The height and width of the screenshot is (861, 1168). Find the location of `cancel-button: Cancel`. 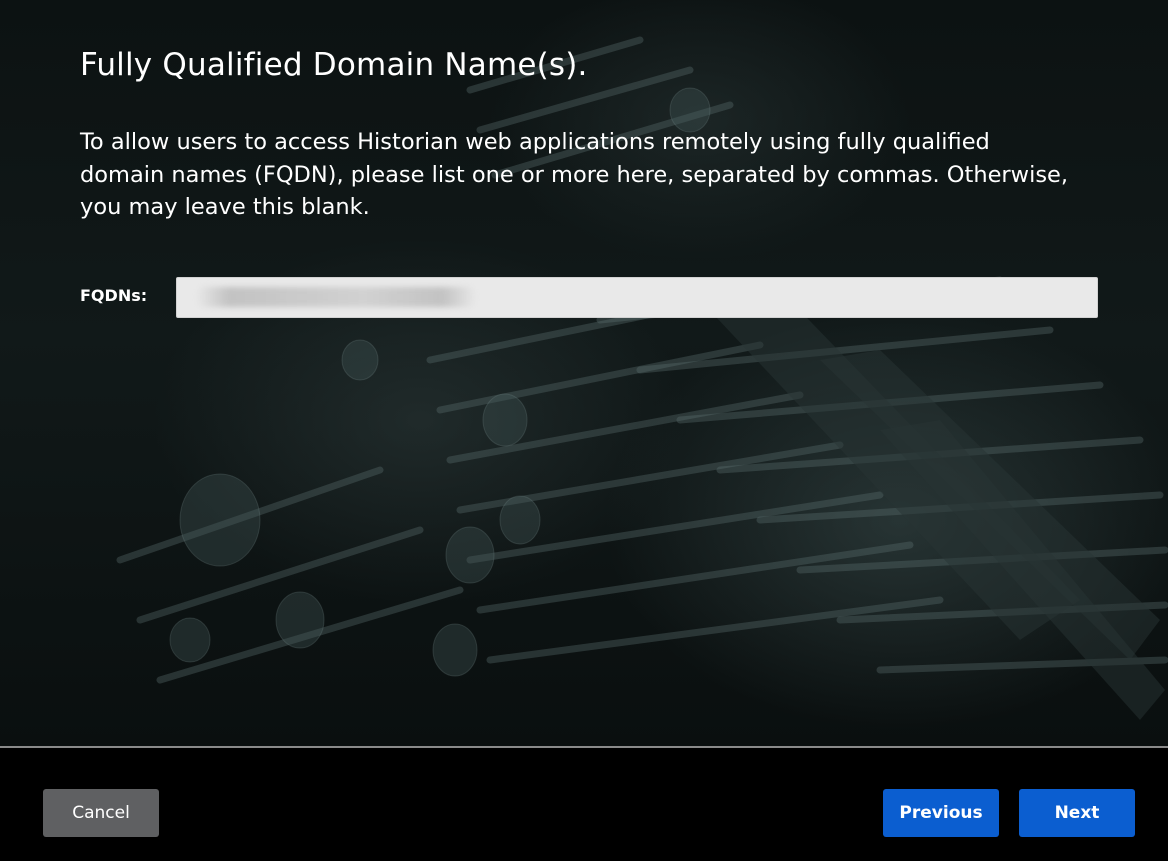

cancel-button: Cancel is located at coordinates (101, 813).